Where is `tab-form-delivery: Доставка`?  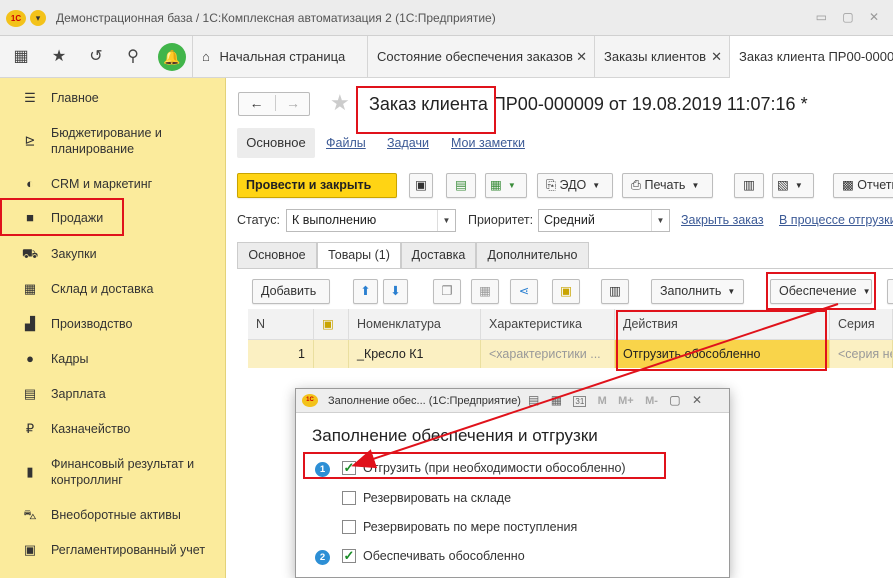
tab-form-delivery: Доставка is located at coordinates (438, 255).